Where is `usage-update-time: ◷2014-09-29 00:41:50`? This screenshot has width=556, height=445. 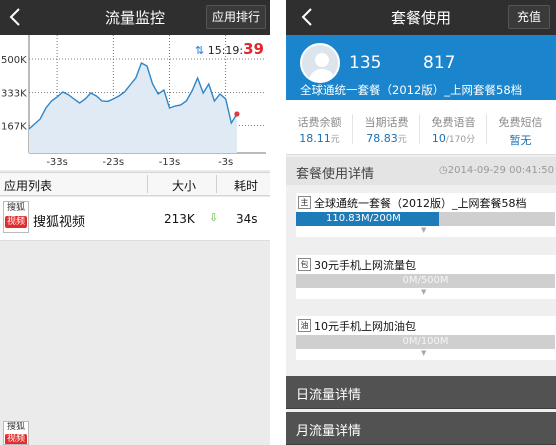 usage-update-time: ◷2014-09-29 00:41:50 is located at coordinates (496, 170).